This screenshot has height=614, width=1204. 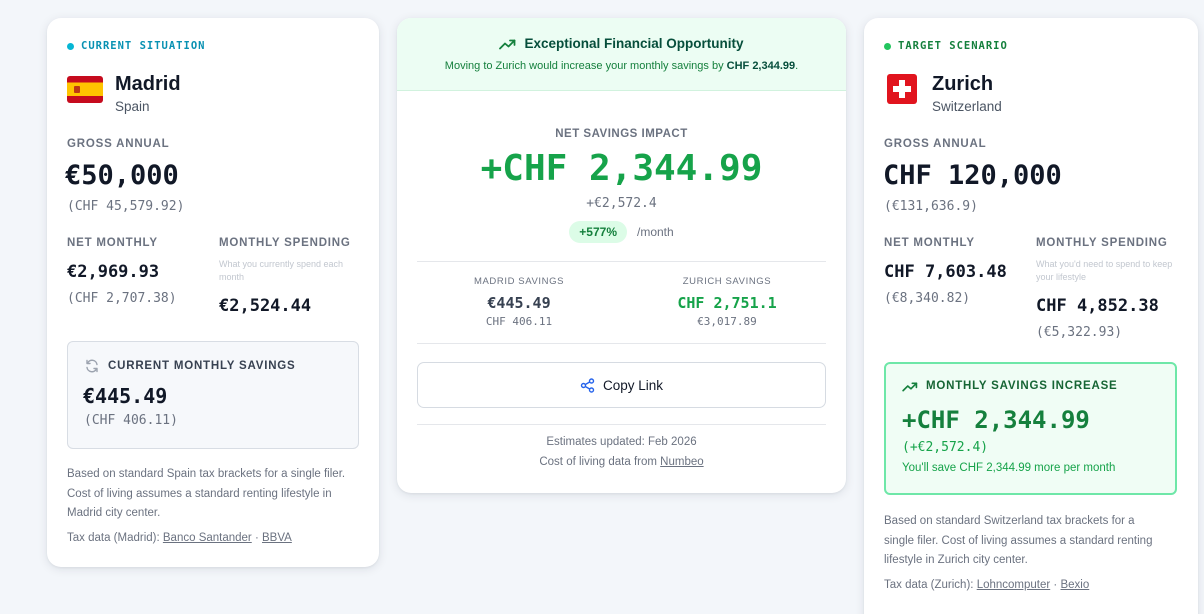 What do you see at coordinates (265, 306) in the screenshot?
I see `monthly-spending-value: €2,524.44` at bounding box center [265, 306].